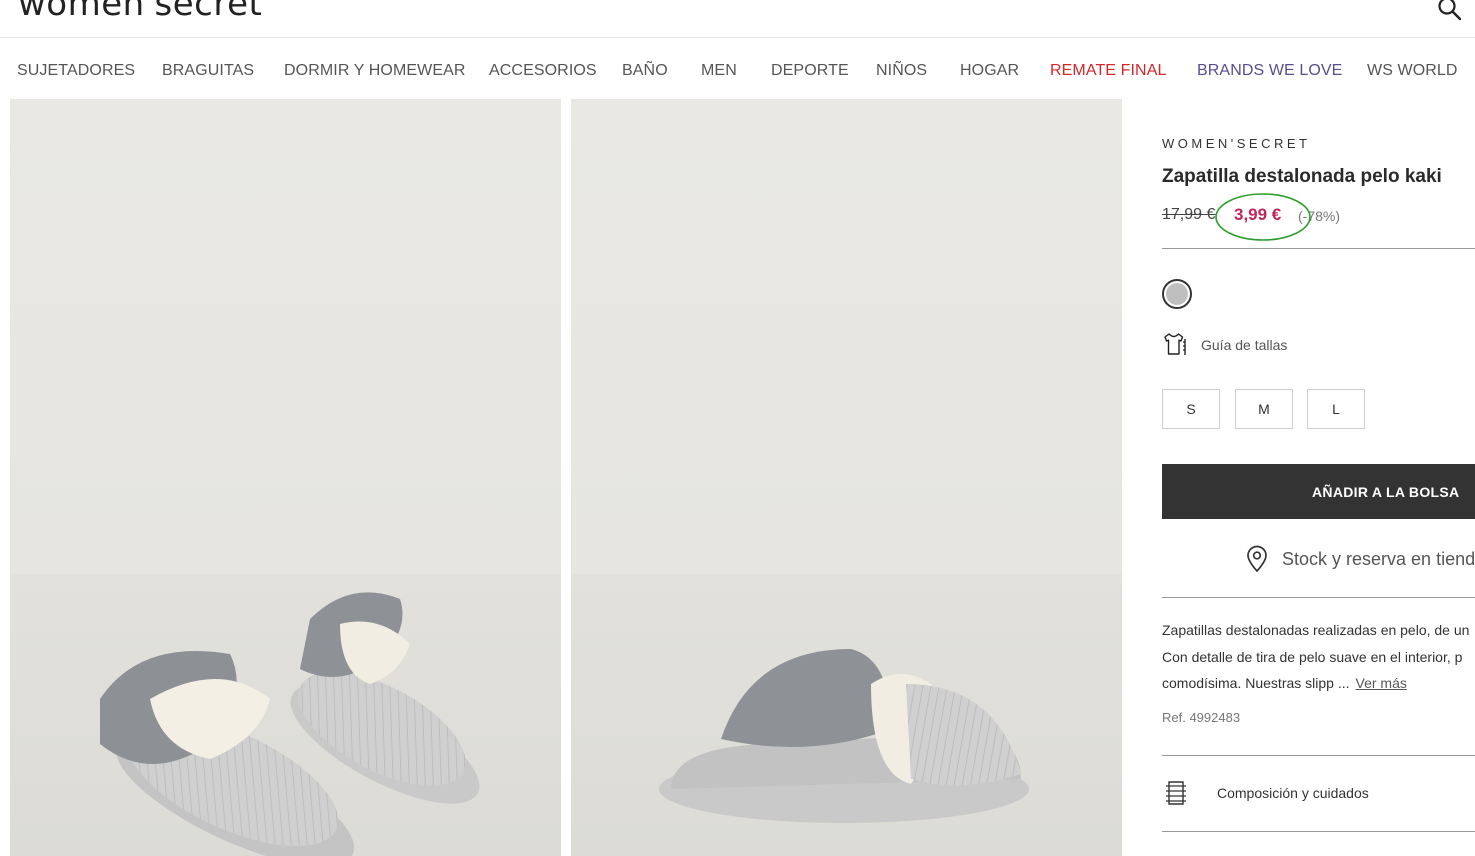 This screenshot has width=1475, height=856. What do you see at coordinates (645, 71) in the screenshot?
I see `nav-item-bano: BAÑO` at bounding box center [645, 71].